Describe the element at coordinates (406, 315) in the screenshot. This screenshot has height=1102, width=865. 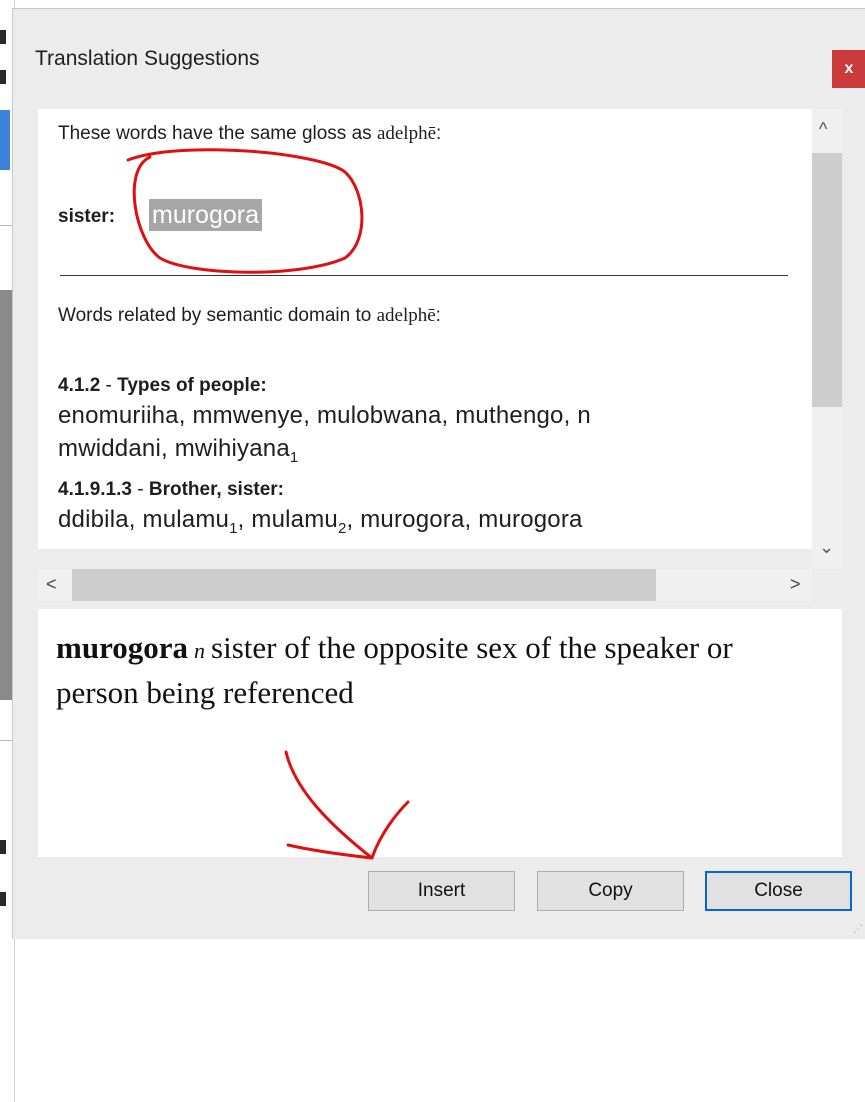
I see `domain-source-word: adelphē` at that location.